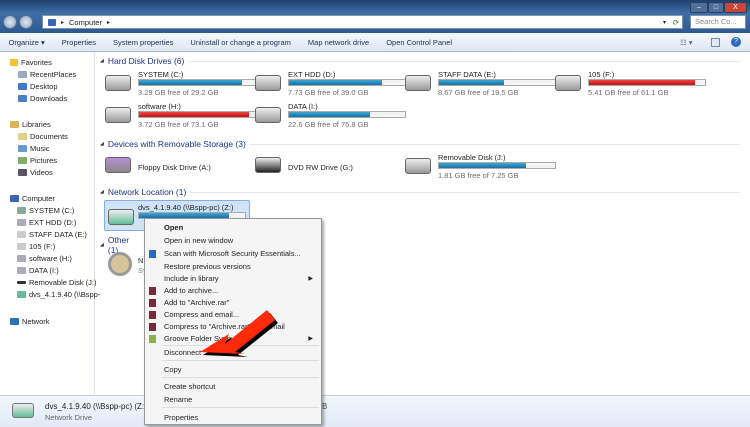 Image resolution: width=750 pixels, height=427 pixels. What do you see at coordinates (330, 84) in the screenshot?
I see `drive-item: EXT HDD (D:) 7.73 GB free of 39.0 GB` at bounding box center [330, 84].